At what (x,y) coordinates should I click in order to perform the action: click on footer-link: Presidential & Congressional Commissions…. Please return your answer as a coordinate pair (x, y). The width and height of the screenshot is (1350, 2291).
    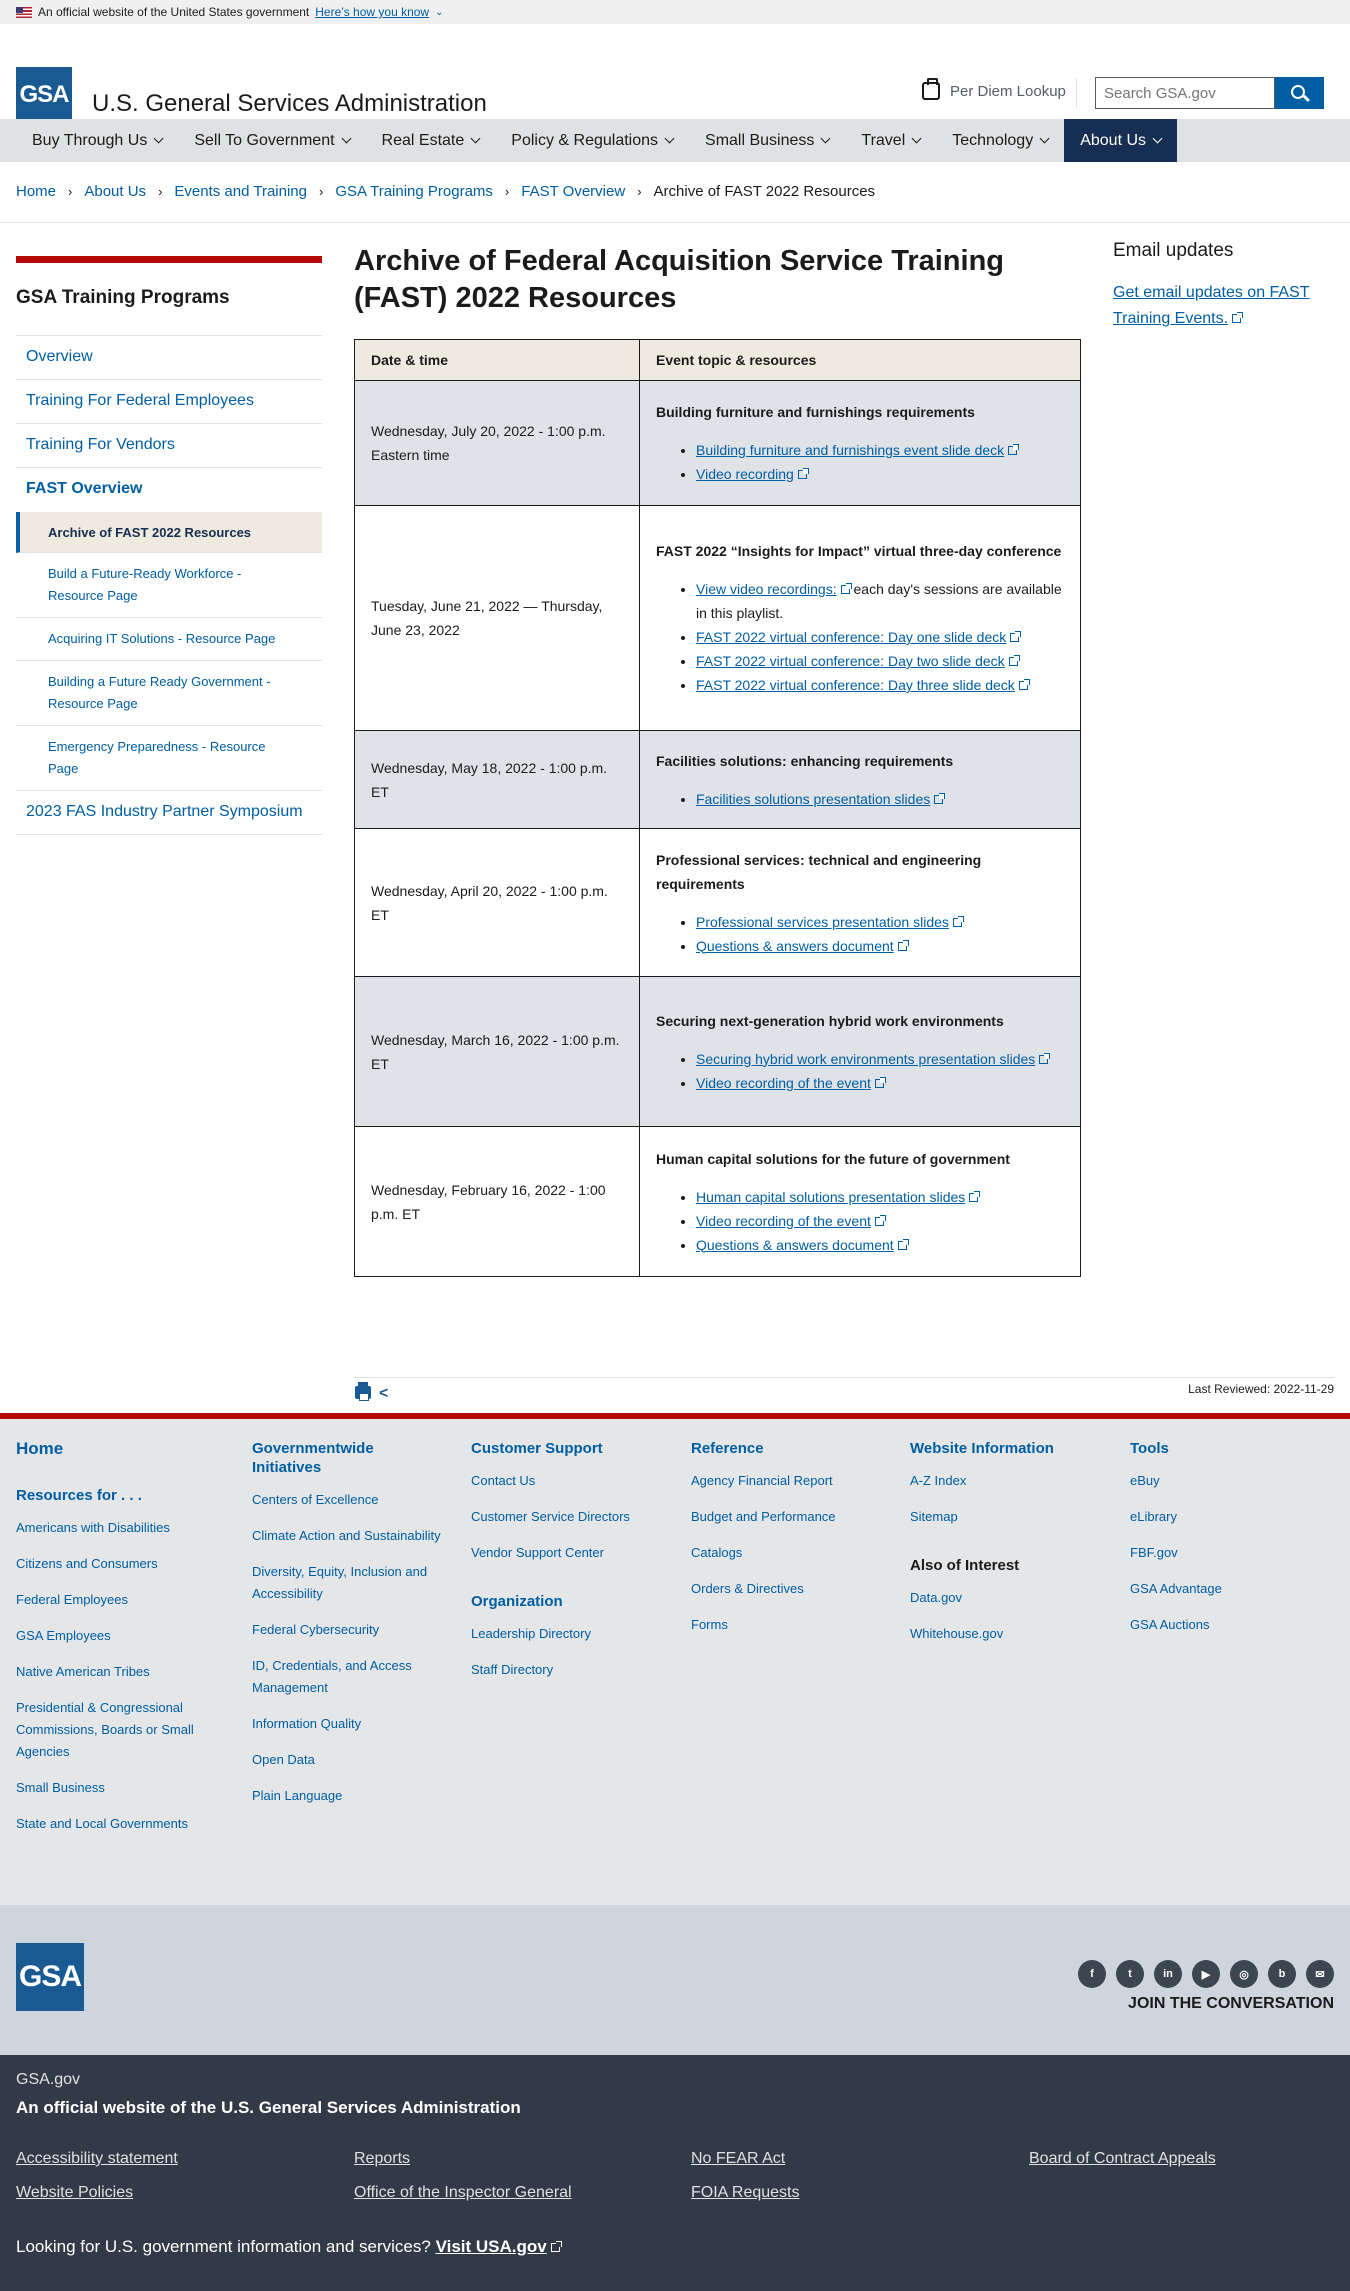
    Looking at the image, I should click on (116, 1730).